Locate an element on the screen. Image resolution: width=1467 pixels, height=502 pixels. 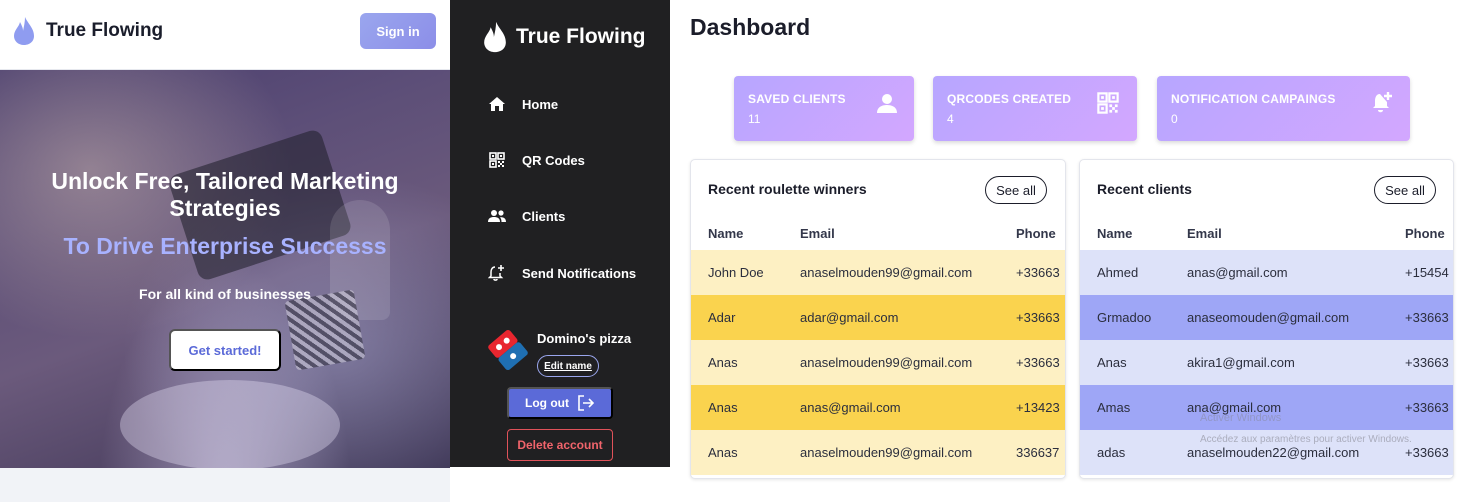
hero-plate-image is located at coordinates (230, 424).